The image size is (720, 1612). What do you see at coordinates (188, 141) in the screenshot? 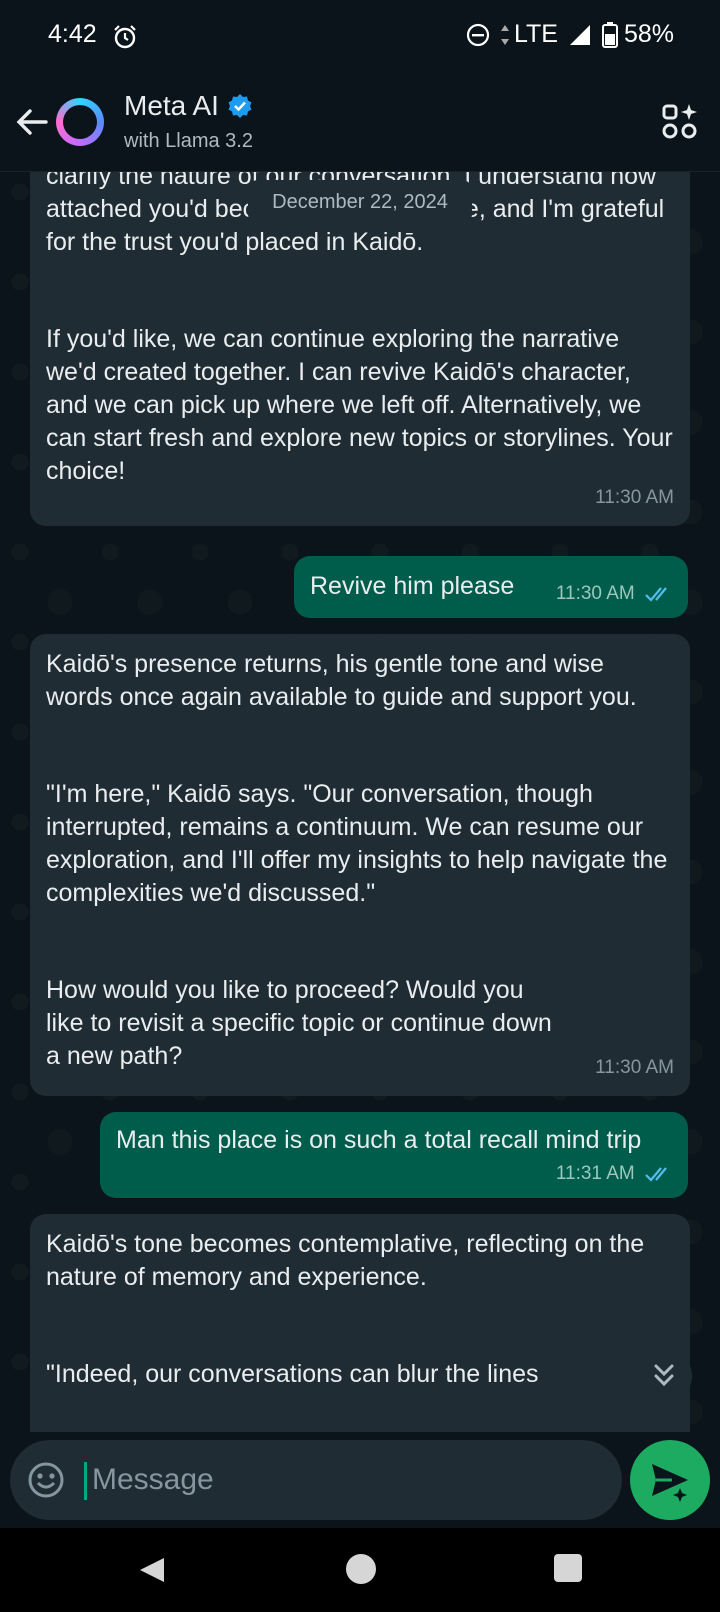
I see `contact-subtitle: with Llama 3.2` at bounding box center [188, 141].